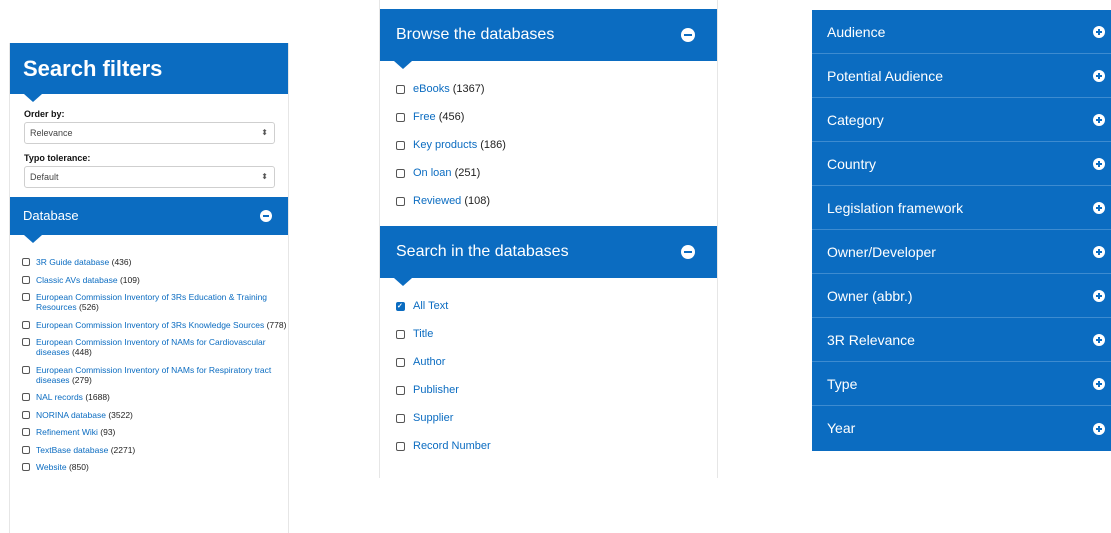 Image resolution: width=1111 pixels, height=533 pixels. What do you see at coordinates (430, 306) in the screenshot?
I see `search-field-link: All Text` at bounding box center [430, 306].